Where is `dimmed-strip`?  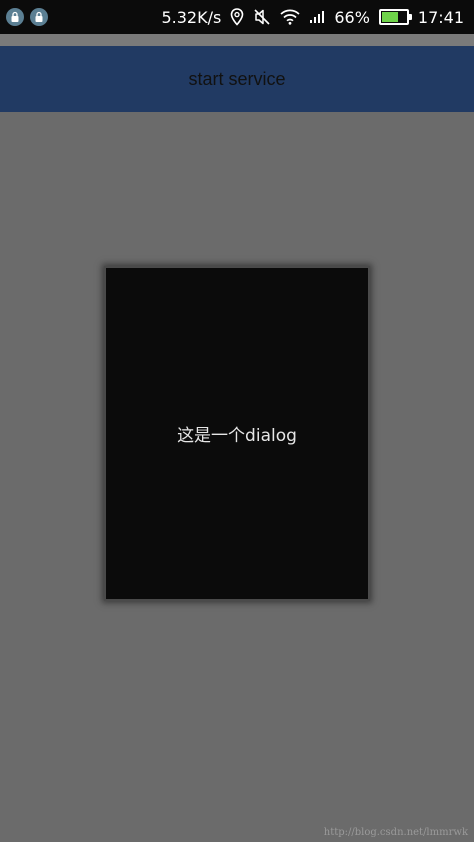 dimmed-strip is located at coordinates (237, 40).